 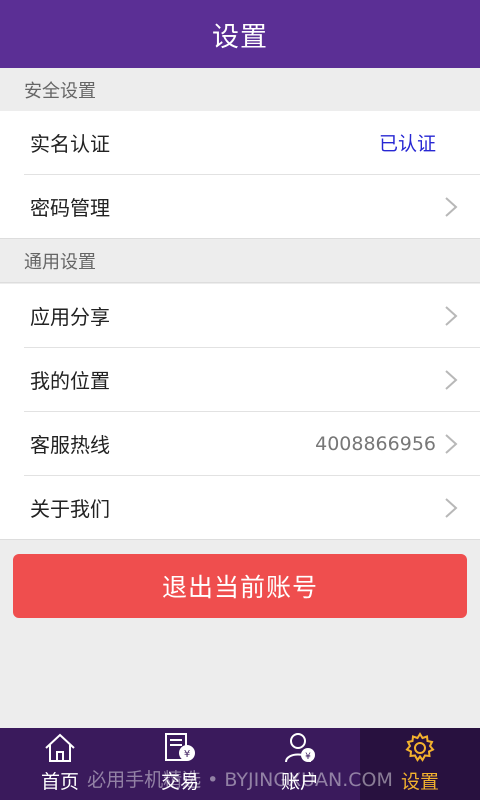 I want to click on page-title: 设置, so click(x=240, y=37).